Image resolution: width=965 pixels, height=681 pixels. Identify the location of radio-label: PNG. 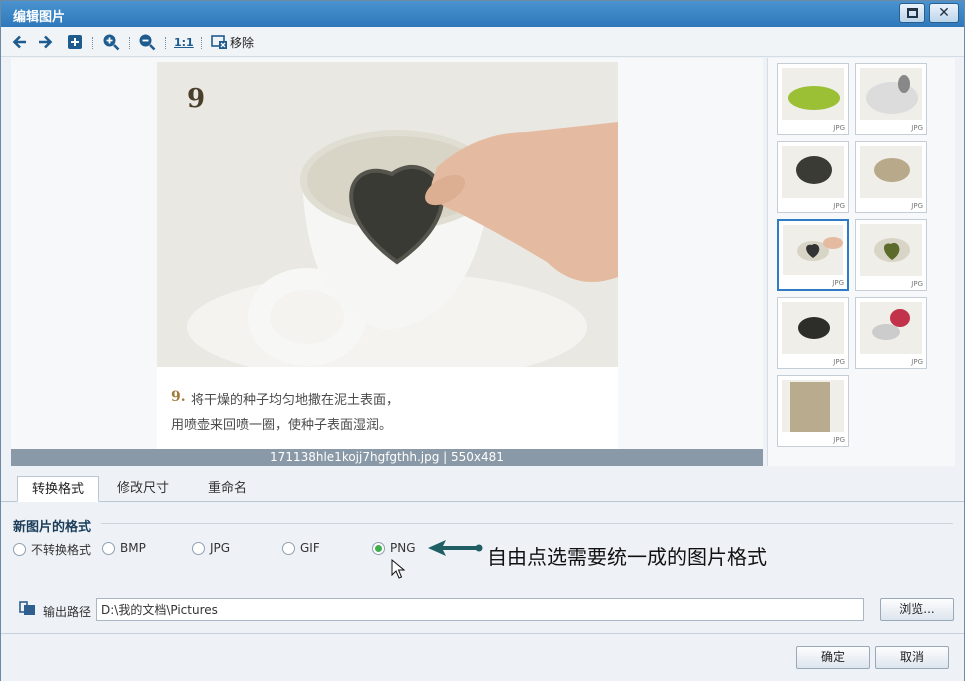
(403, 548).